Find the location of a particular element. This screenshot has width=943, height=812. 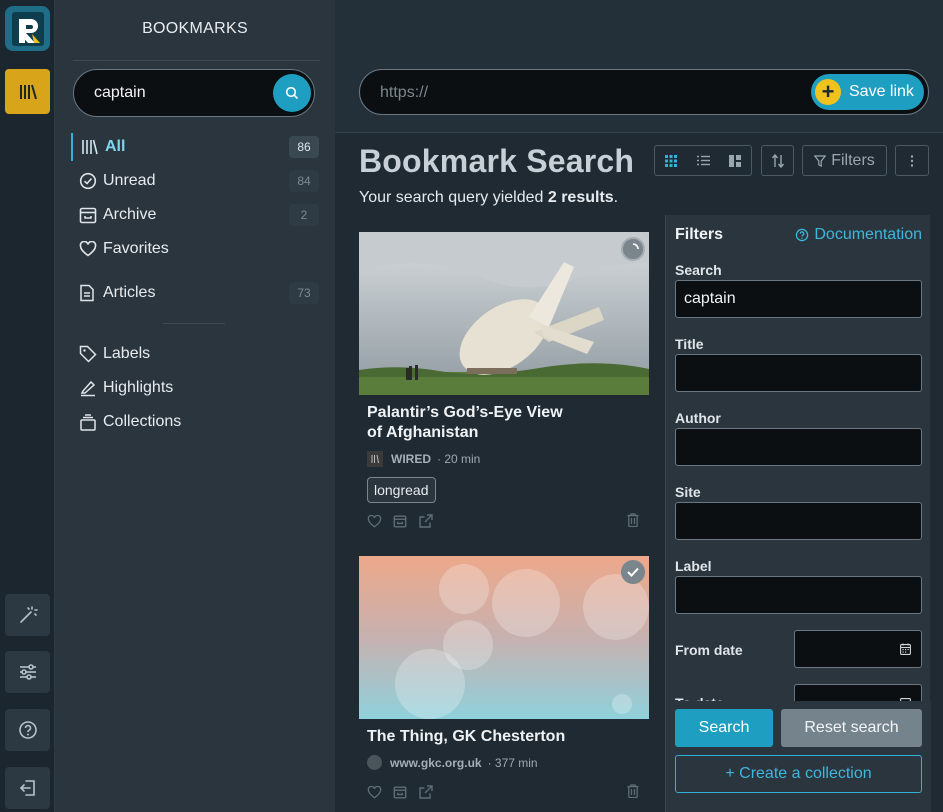

mosaic-icon is located at coordinates (735, 160).